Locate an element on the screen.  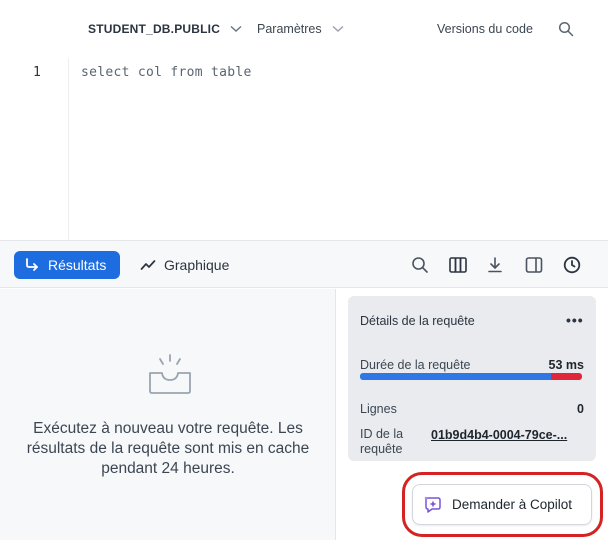
return-arrow-icon is located at coordinates (32, 264).